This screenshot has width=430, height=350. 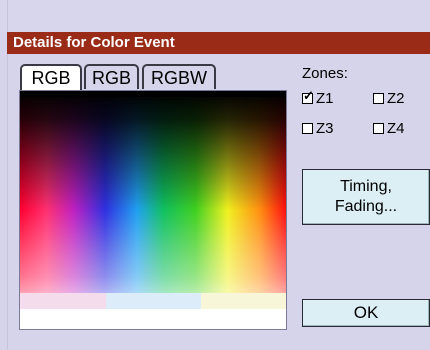 What do you see at coordinates (111, 76) in the screenshot?
I see `tab-rgb-alt: RGB` at bounding box center [111, 76].